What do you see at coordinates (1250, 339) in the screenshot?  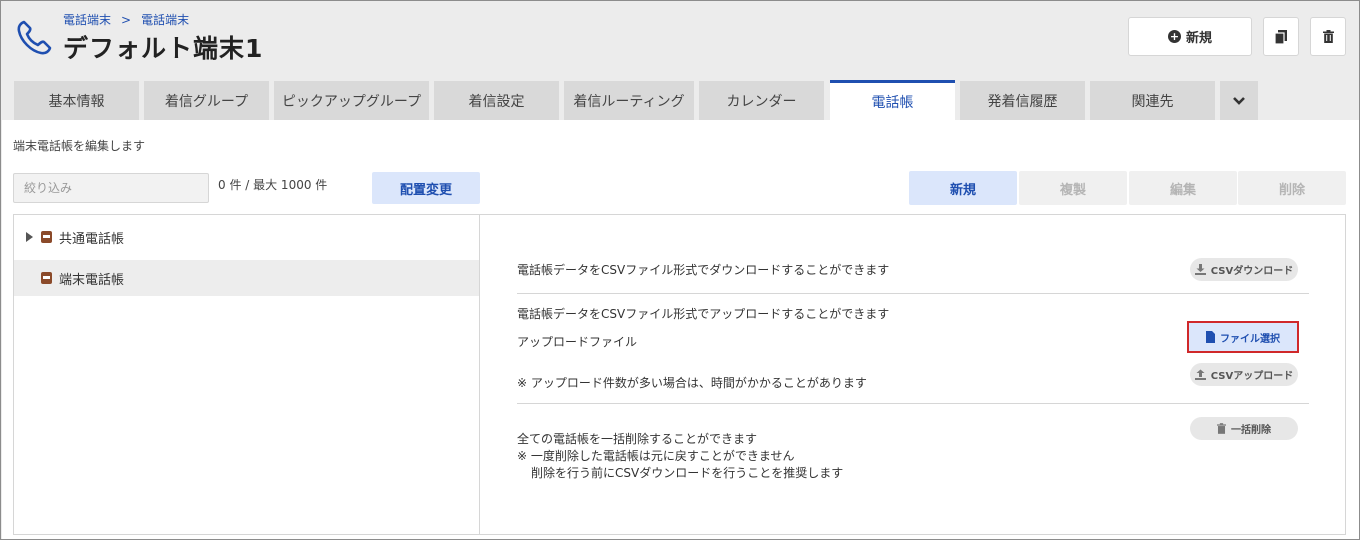 I see `file-select-label: ファイル選択` at bounding box center [1250, 339].